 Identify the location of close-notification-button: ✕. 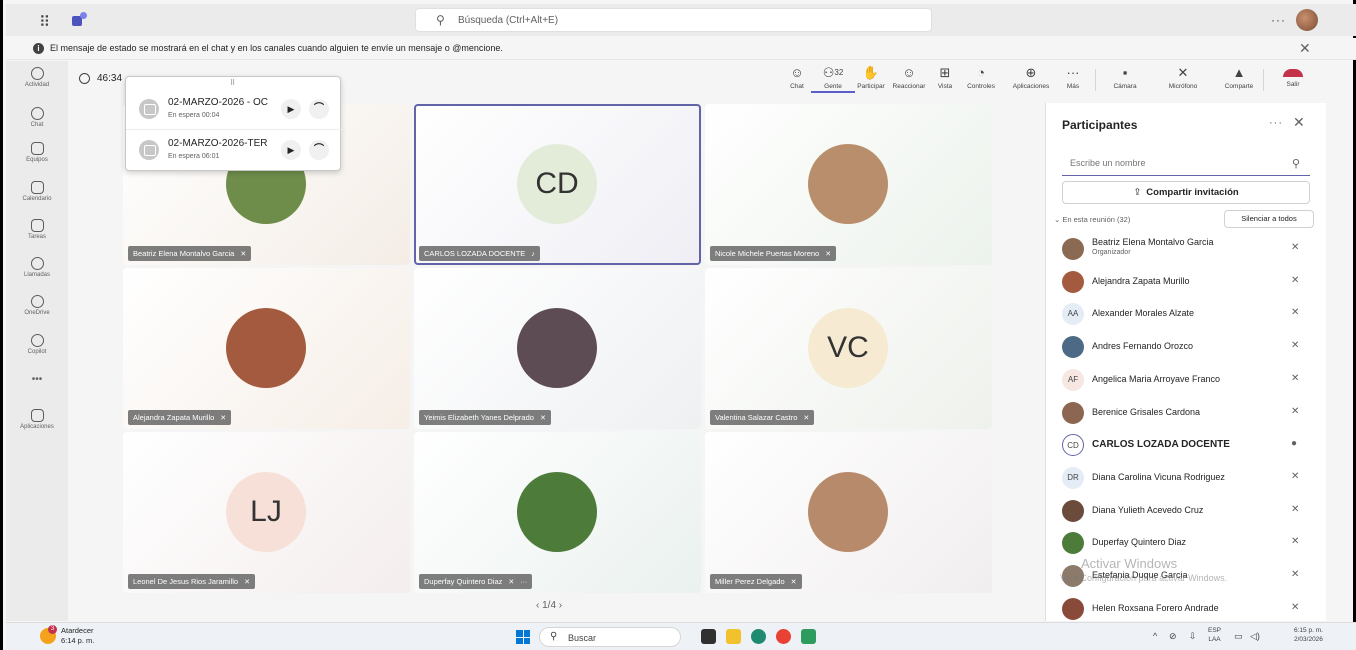
(1305, 48).